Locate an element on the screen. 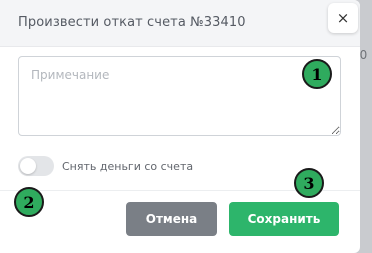 Image resolution: width=372 pixels, height=253 pixels. toggle-knob is located at coordinates (28, 166).